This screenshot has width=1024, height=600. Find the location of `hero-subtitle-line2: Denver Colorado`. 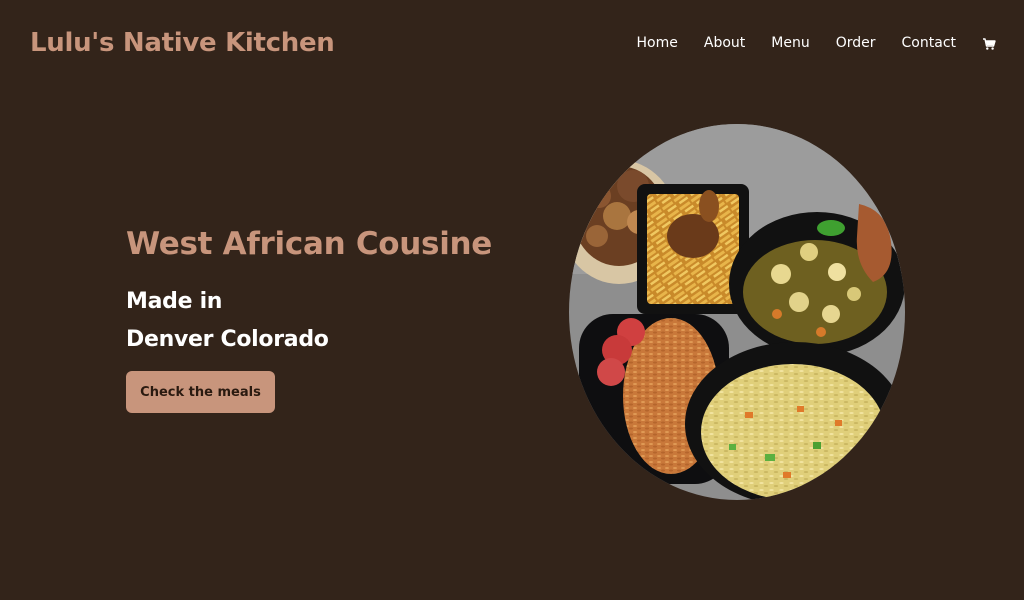

hero-subtitle-line2: Denver Colorado is located at coordinates (227, 339).